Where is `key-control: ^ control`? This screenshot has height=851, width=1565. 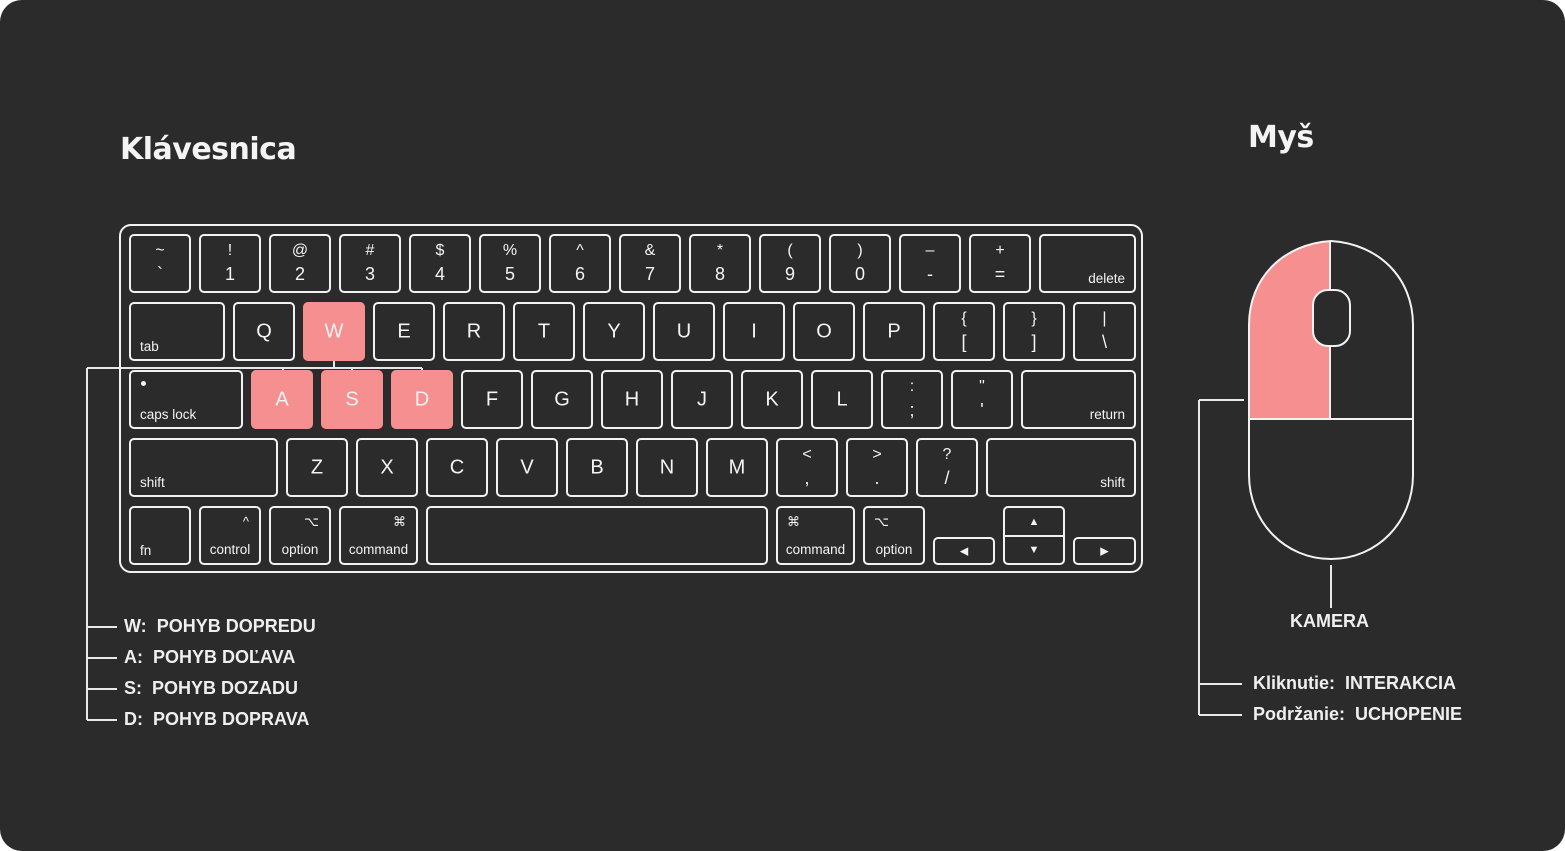
key-control: ^ control is located at coordinates (230, 535).